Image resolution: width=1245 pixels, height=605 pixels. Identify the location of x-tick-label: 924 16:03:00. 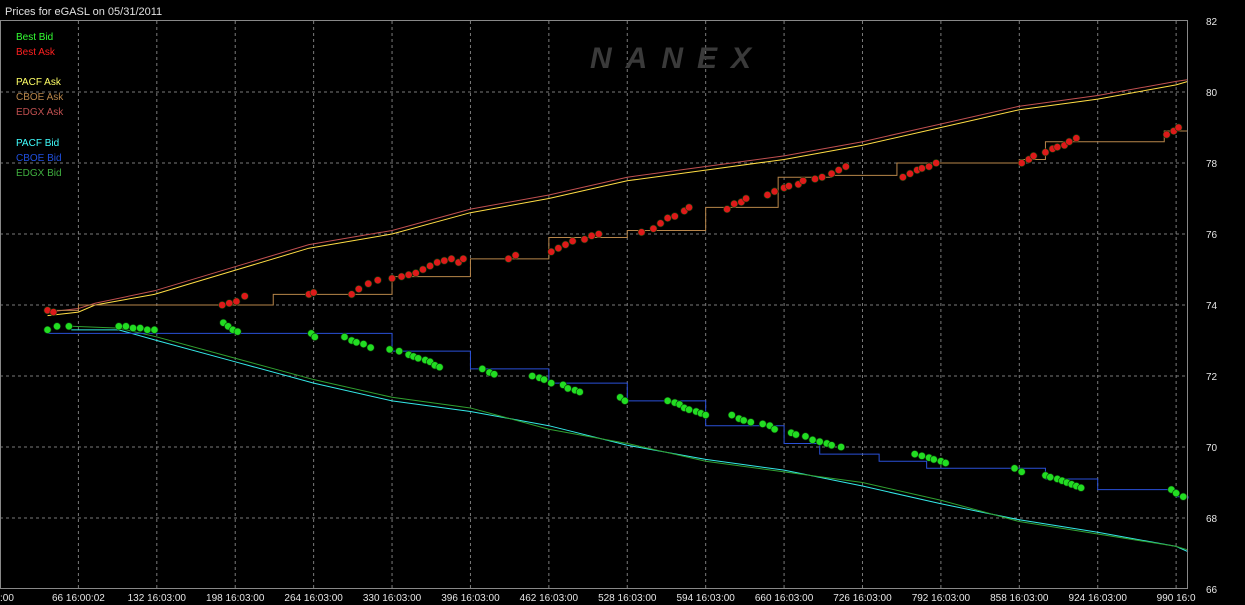
(1098, 598).